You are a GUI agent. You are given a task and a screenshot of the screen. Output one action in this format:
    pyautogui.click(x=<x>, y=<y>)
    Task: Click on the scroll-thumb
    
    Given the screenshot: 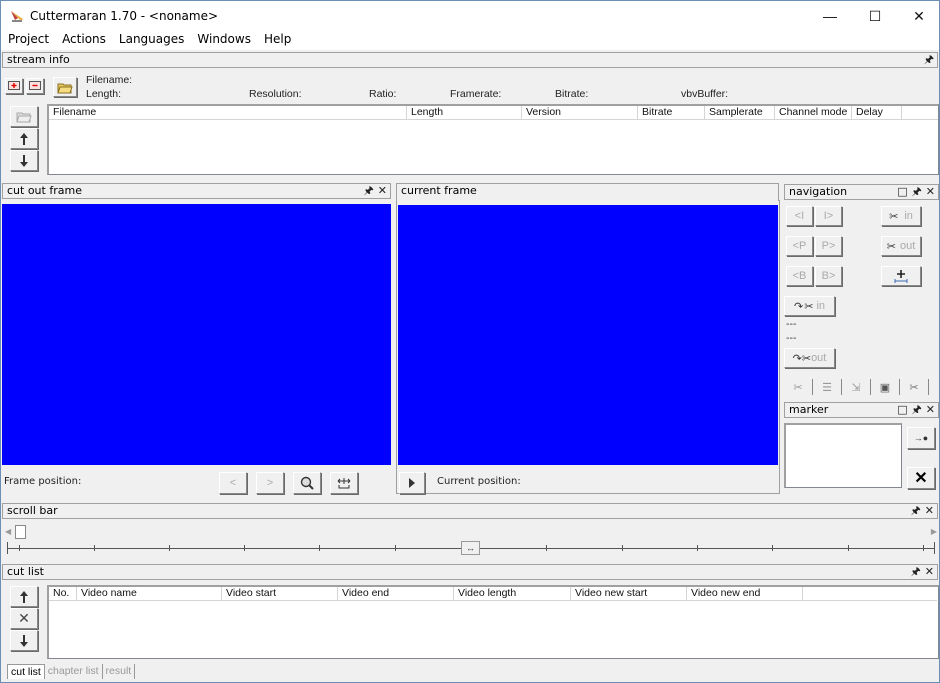 What is the action you would take?
    pyautogui.click(x=20, y=532)
    